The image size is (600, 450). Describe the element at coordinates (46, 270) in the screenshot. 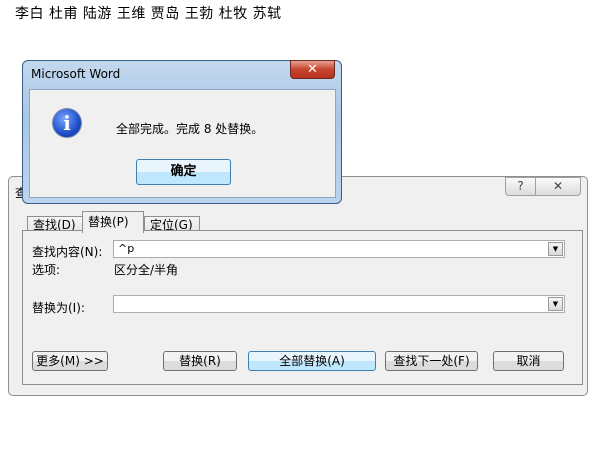

I see `options-label: 选项:` at that location.